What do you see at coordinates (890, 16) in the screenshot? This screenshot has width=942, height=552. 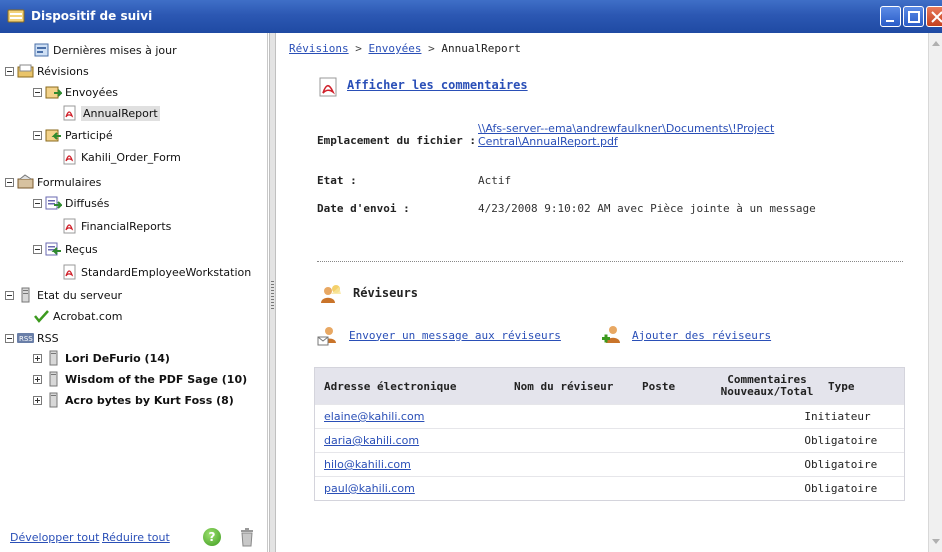 I see `minimize-button` at bounding box center [890, 16].